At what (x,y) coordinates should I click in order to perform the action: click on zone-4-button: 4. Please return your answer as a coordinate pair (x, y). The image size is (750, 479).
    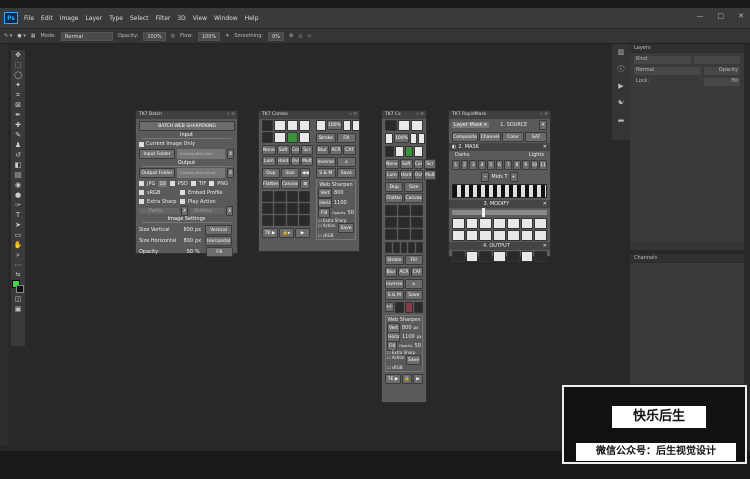
    Looking at the image, I should click on (482, 165).